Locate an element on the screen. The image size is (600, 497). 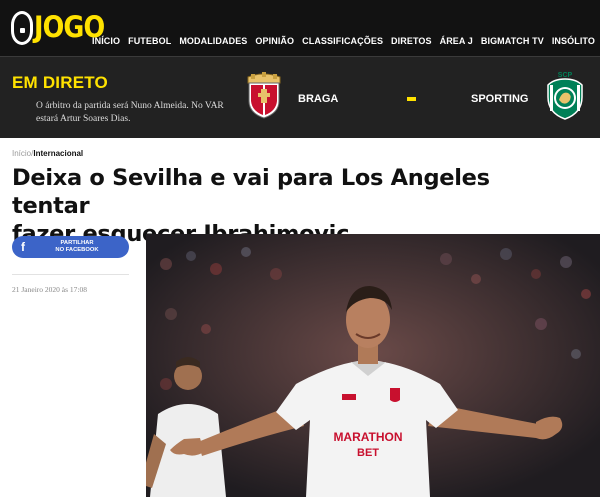
nav-item-futebol: FUTEBOL is located at coordinates (149, 41).